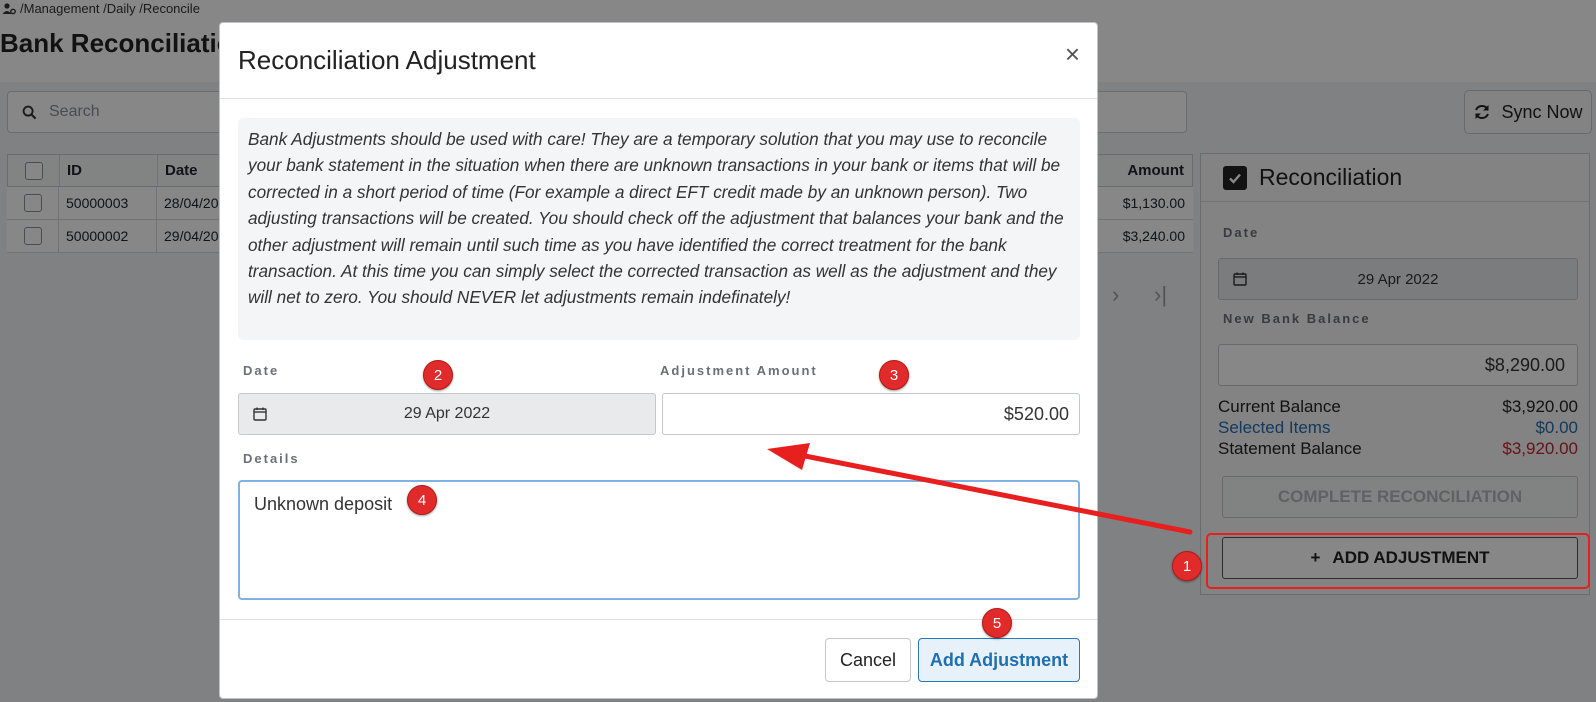 The image size is (1596, 702). Describe the element at coordinates (271, 458) in the screenshot. I see `details-label: Details` at that location.